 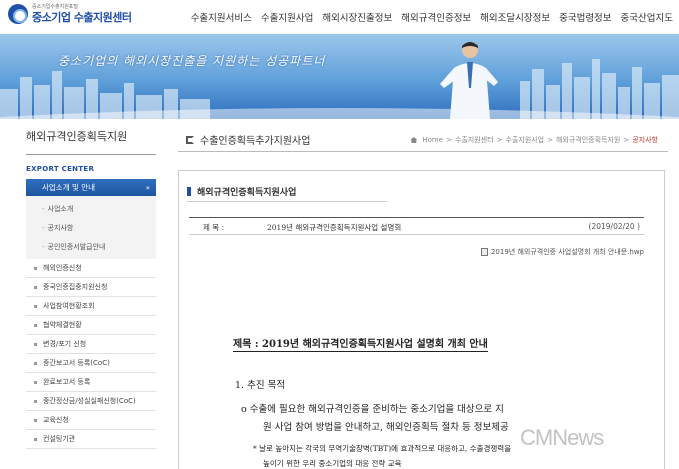 What do you see at coordinates (91, 141) in the screenshot?
I see `sidebar-title: 해외규격인증획득지원` at bounding box center [91, 141].